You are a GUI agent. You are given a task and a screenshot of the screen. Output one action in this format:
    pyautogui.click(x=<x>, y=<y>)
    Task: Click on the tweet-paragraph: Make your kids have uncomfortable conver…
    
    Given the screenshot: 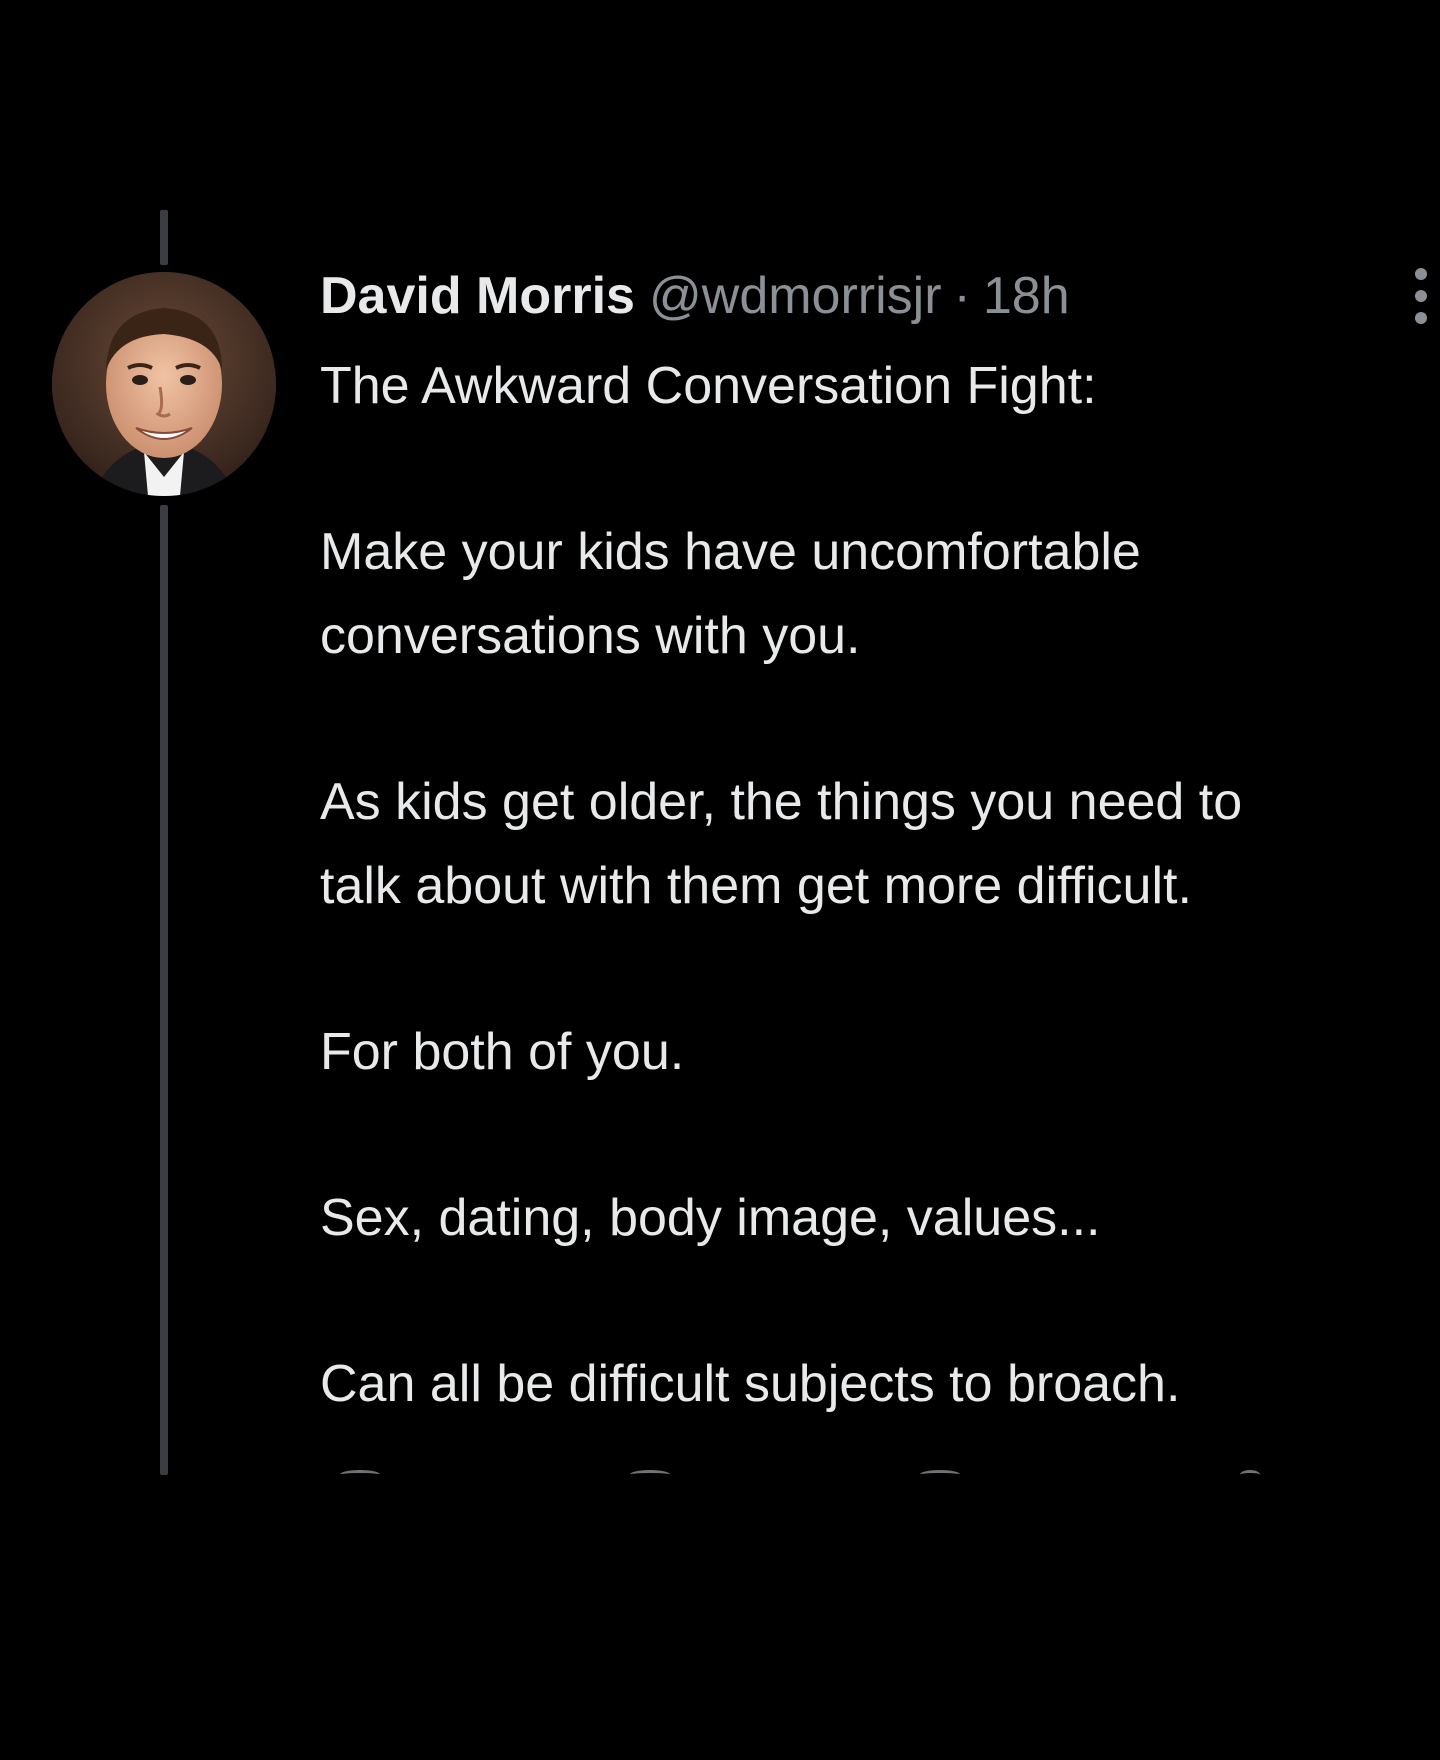 What is the action you would take?
    pyautogui.click(x=730, y=594)
    